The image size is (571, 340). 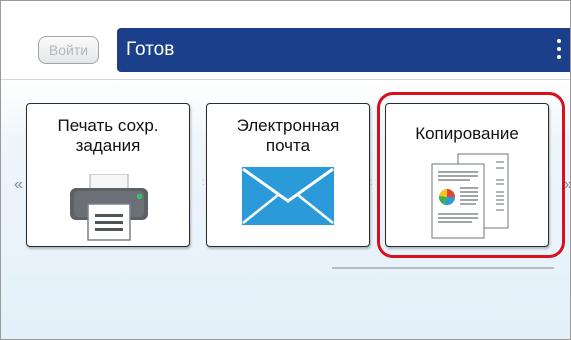 I want to click on tile-email: Электронная почта, so click(x=288, y=175).